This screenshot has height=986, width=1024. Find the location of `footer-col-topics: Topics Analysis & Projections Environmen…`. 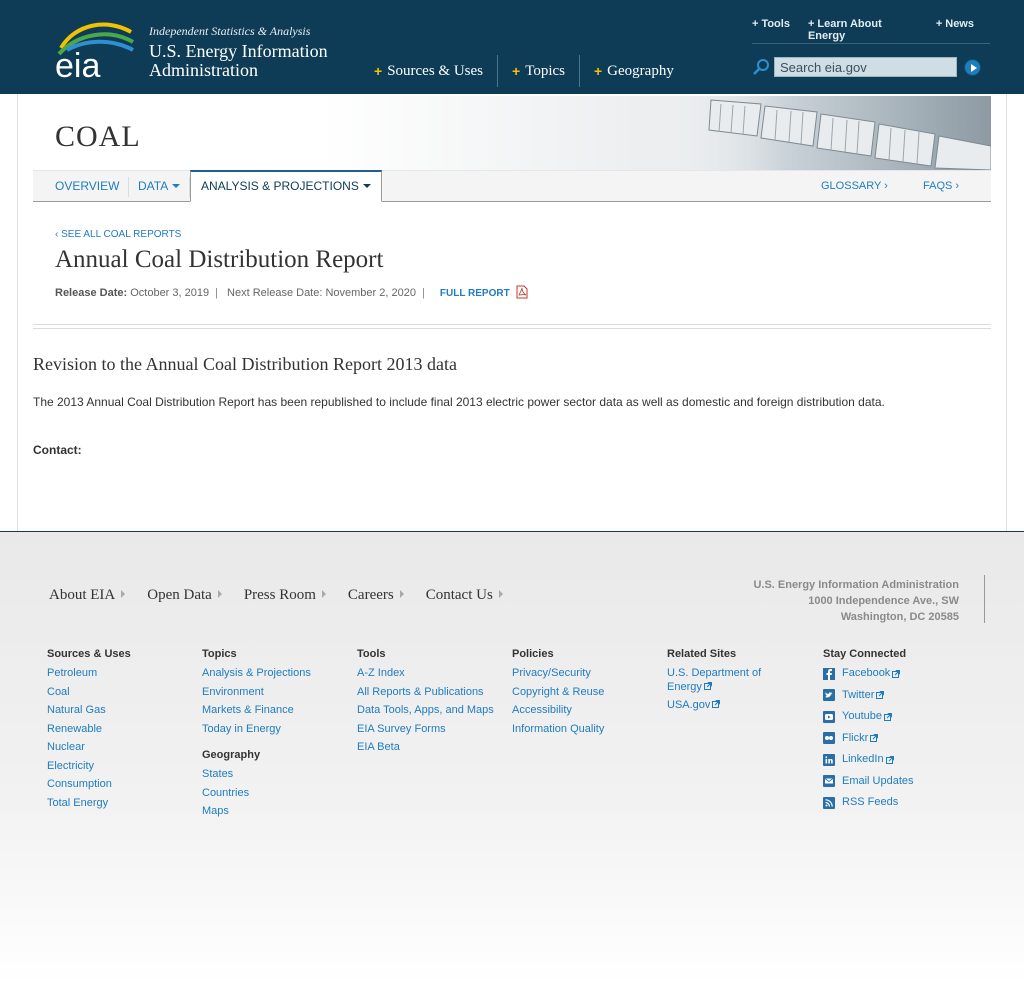

footer-col-topics: Topics Analysis & Projections Environmen… is located at coordinates (277, 736).